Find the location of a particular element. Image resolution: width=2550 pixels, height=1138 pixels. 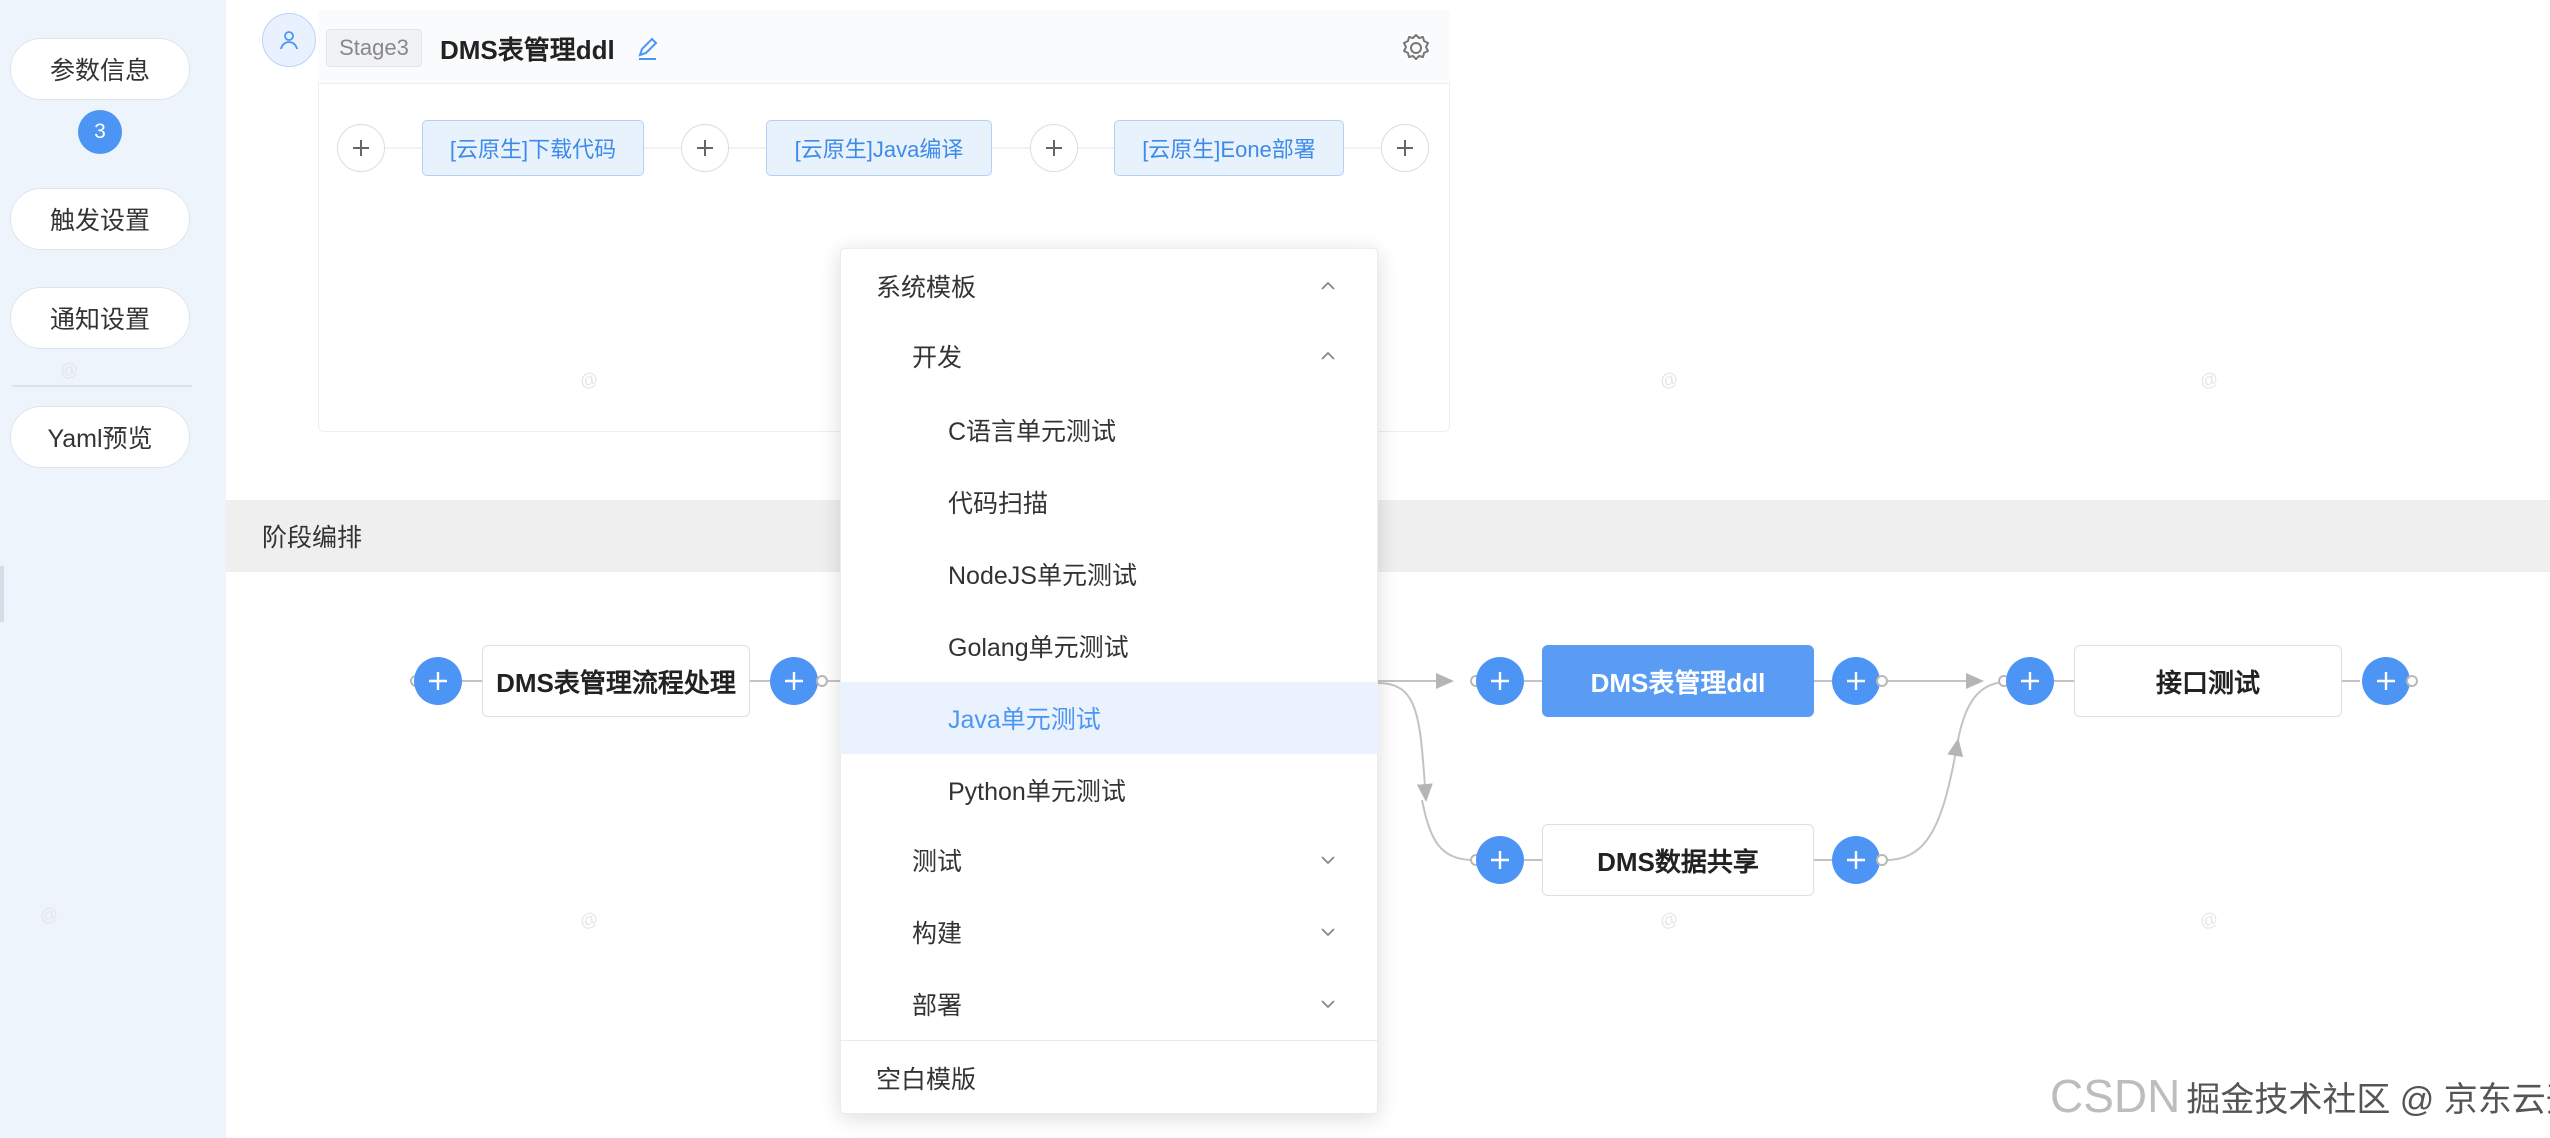

dropdown-item-label: 部署 is located at coordinates (937, 1006).